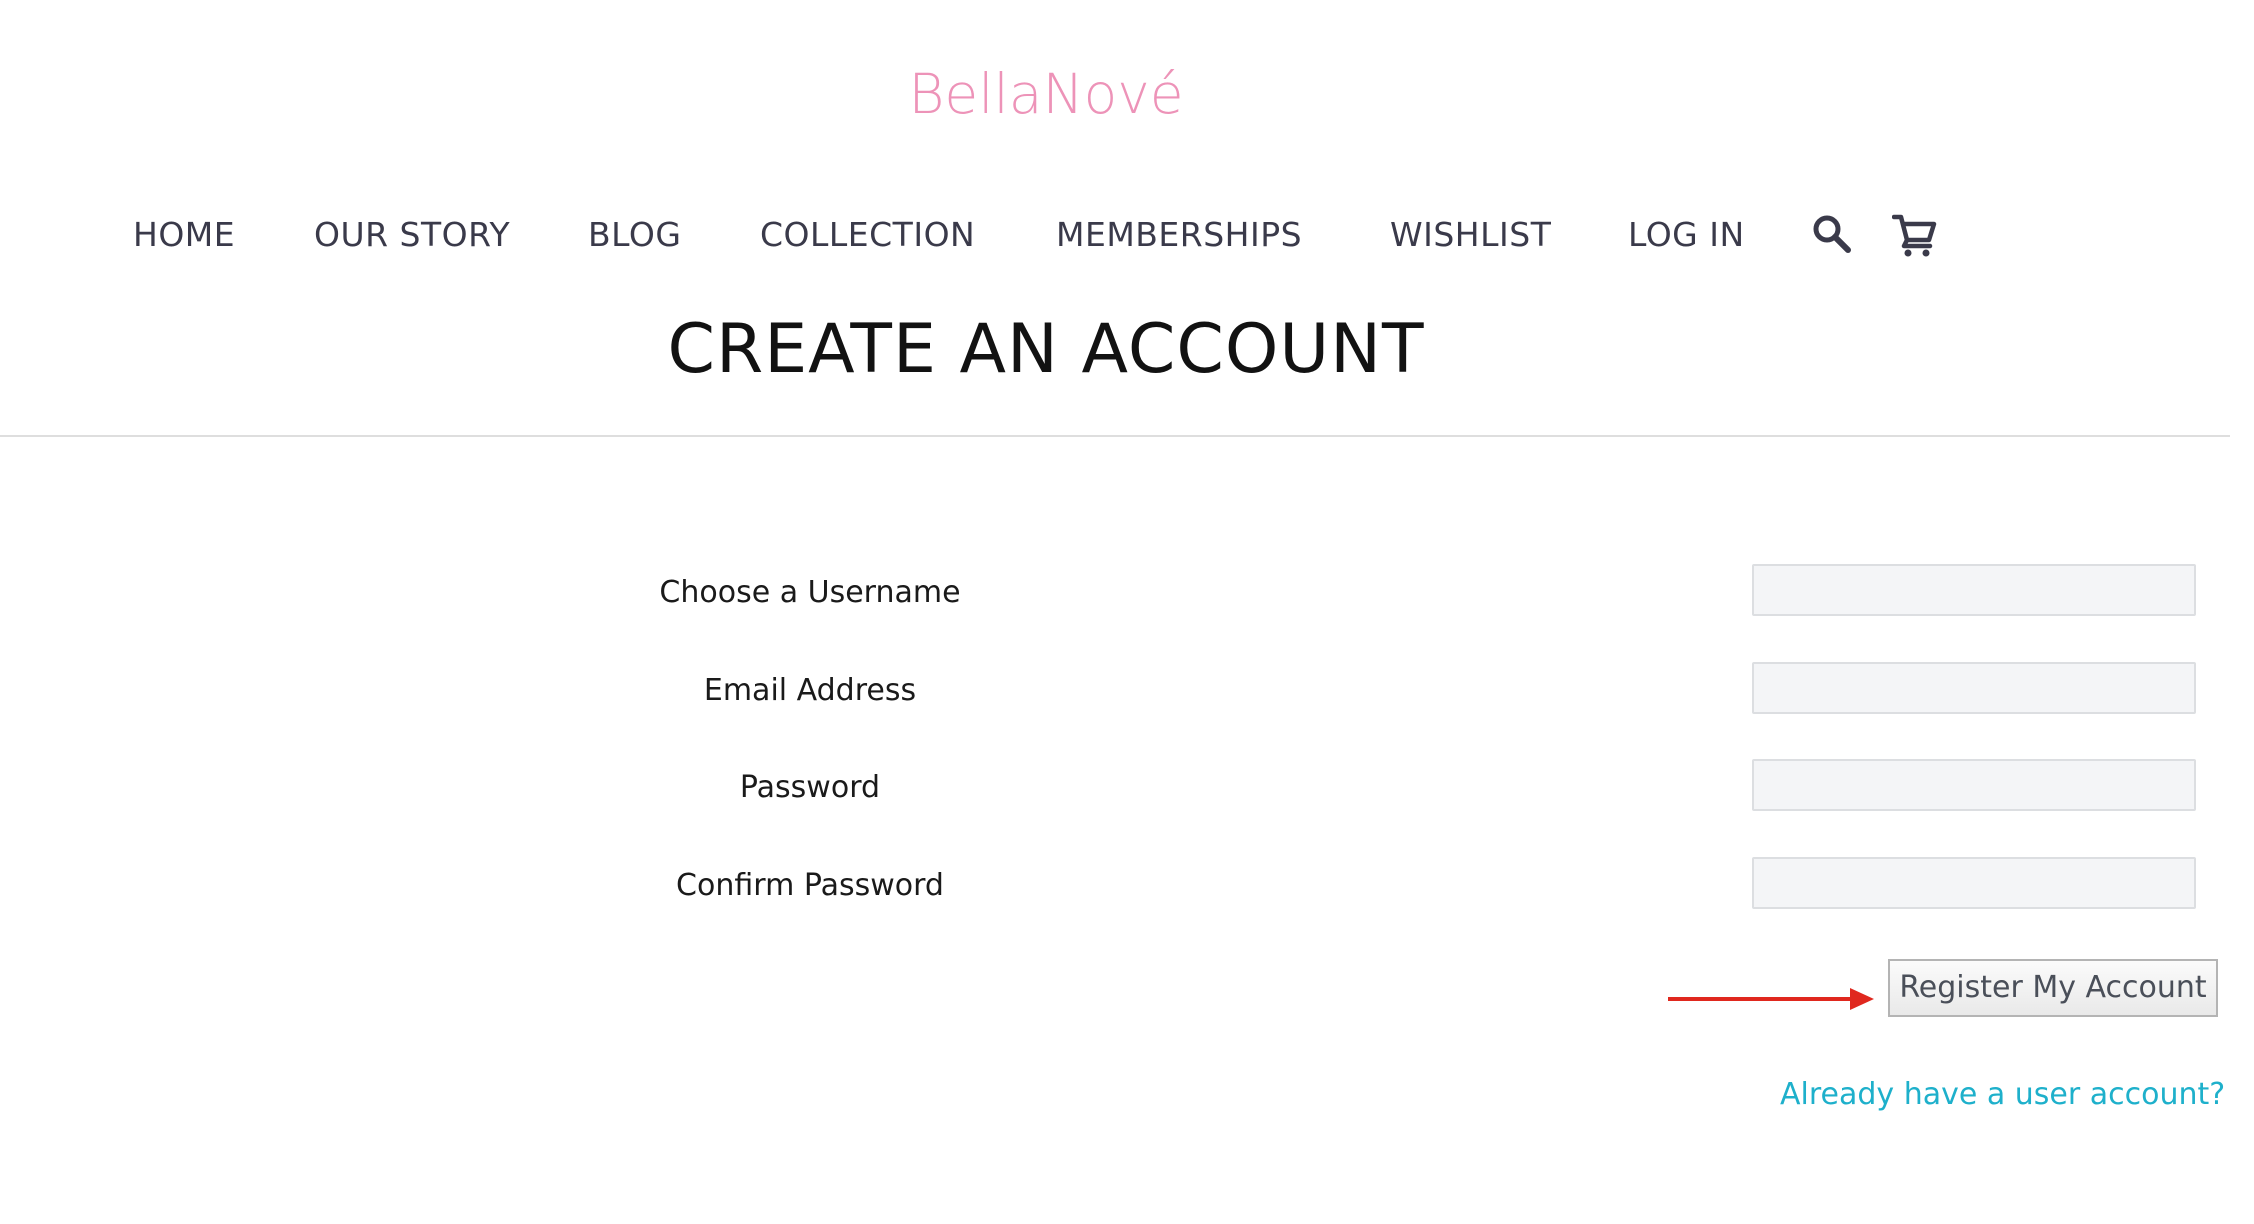 Image resolution: width=2254 pixels, height=1224 pixels. I want to click on nav-item-blog: BLOG, so click(634, 235).